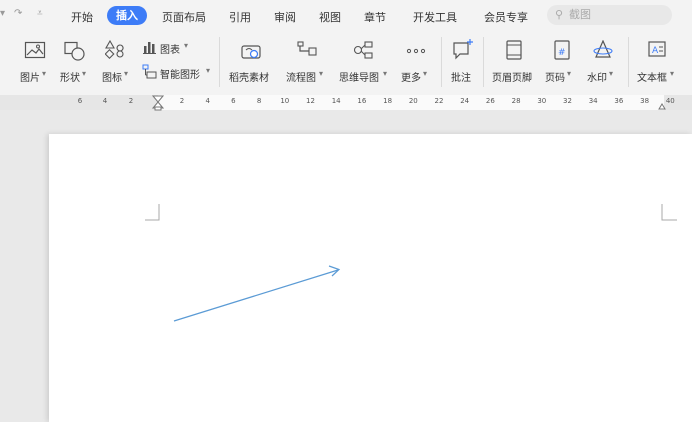  What do you see at coordinates (435, 17) in the screenshot?
I see `menu-tab-developer-tools: 开发工具` at bounding box center [435, 17].